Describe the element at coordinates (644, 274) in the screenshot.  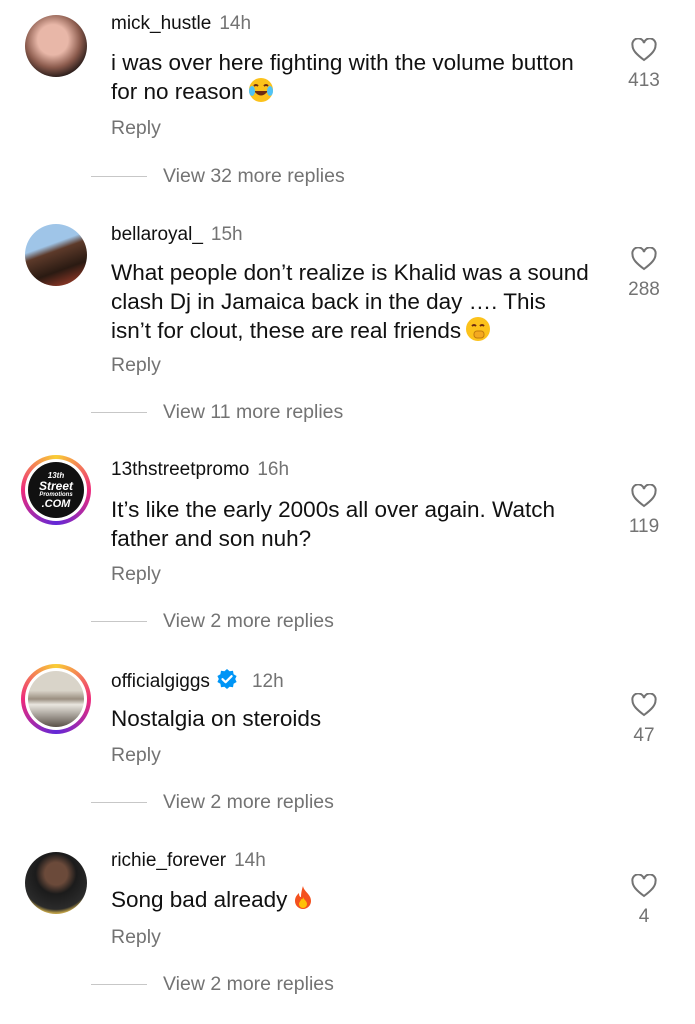
I see `like-button: 288` at that location.